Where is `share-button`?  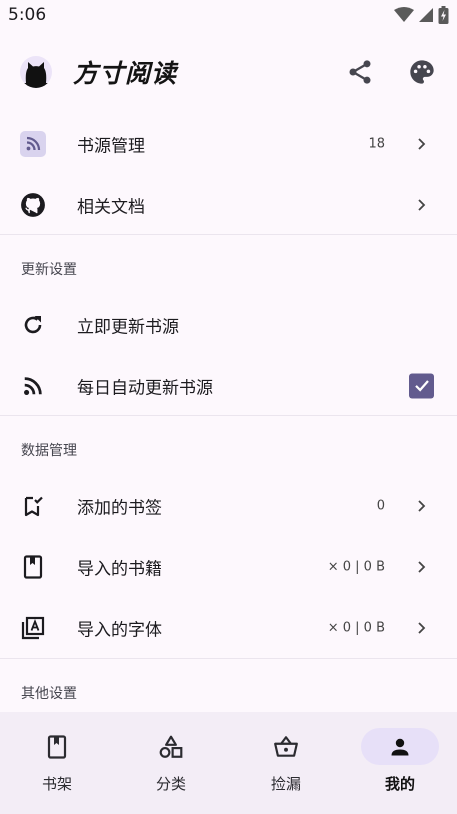
share-button is located at coordinates (360, 72).